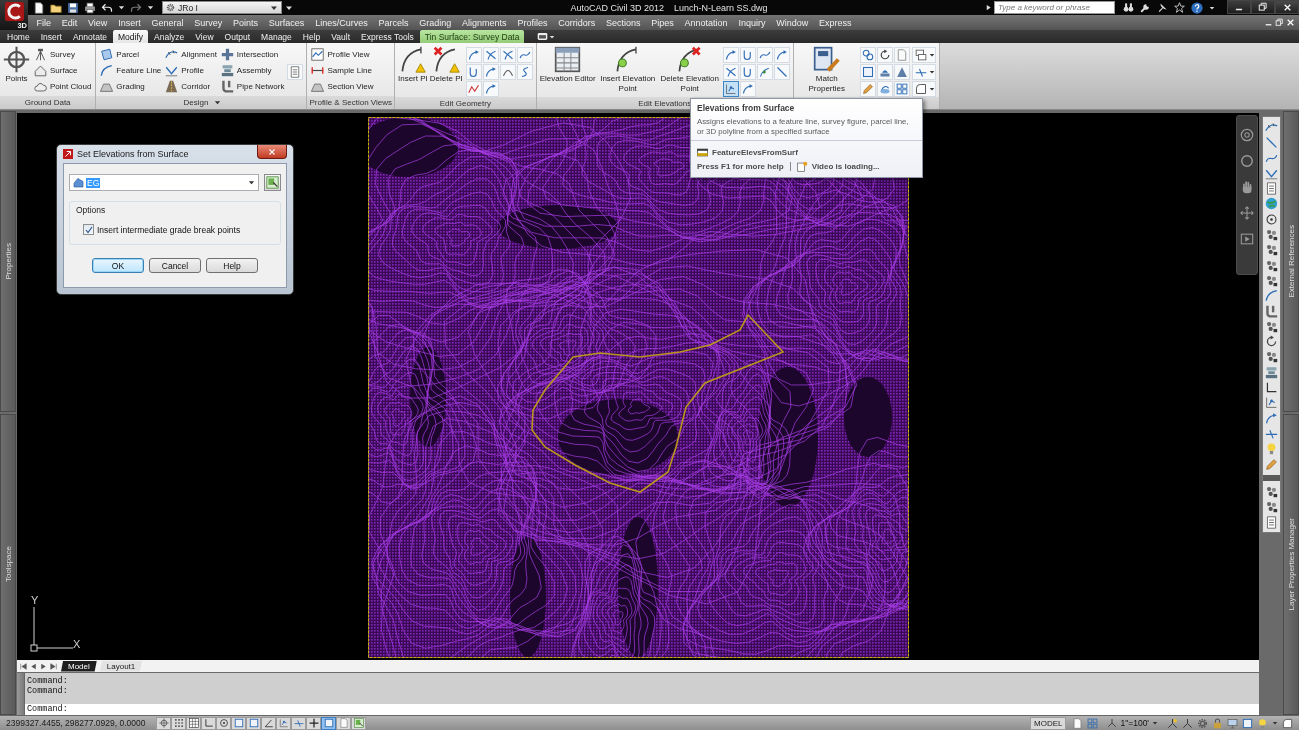 This screenshot has width=1299, height=730. Describe the element at coordinates (204, 36) in the screenshot. I see `ribbon-tab: View` at that location.